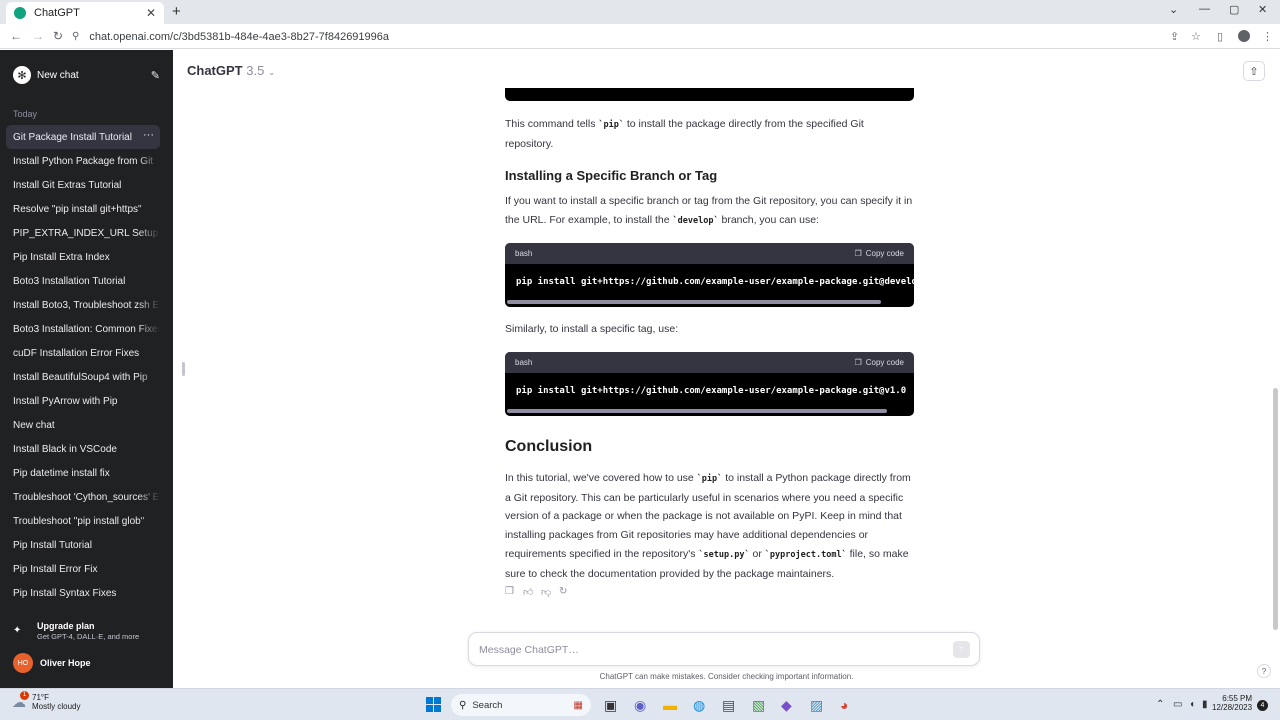  What do you see at coordinates (709, 650) in the screenshot?
I see `message-input` at bounding box center [709, 650].